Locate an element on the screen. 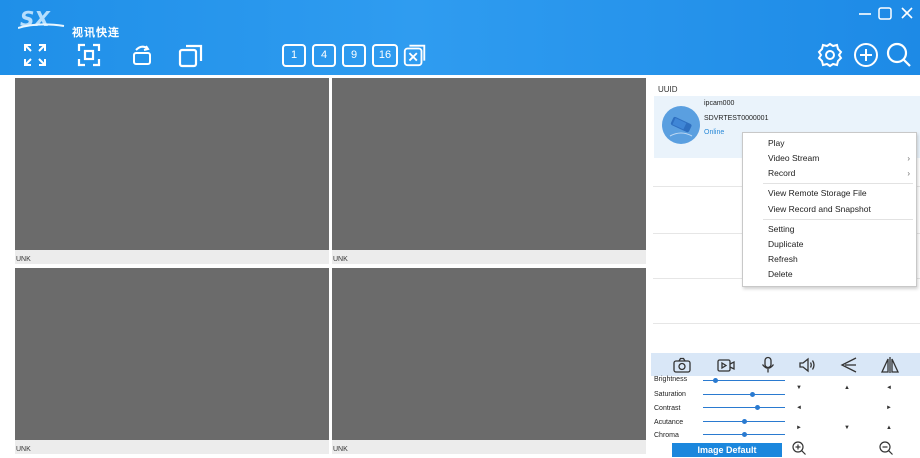  menu-item-label: Play is located at coordinates (776, 143).